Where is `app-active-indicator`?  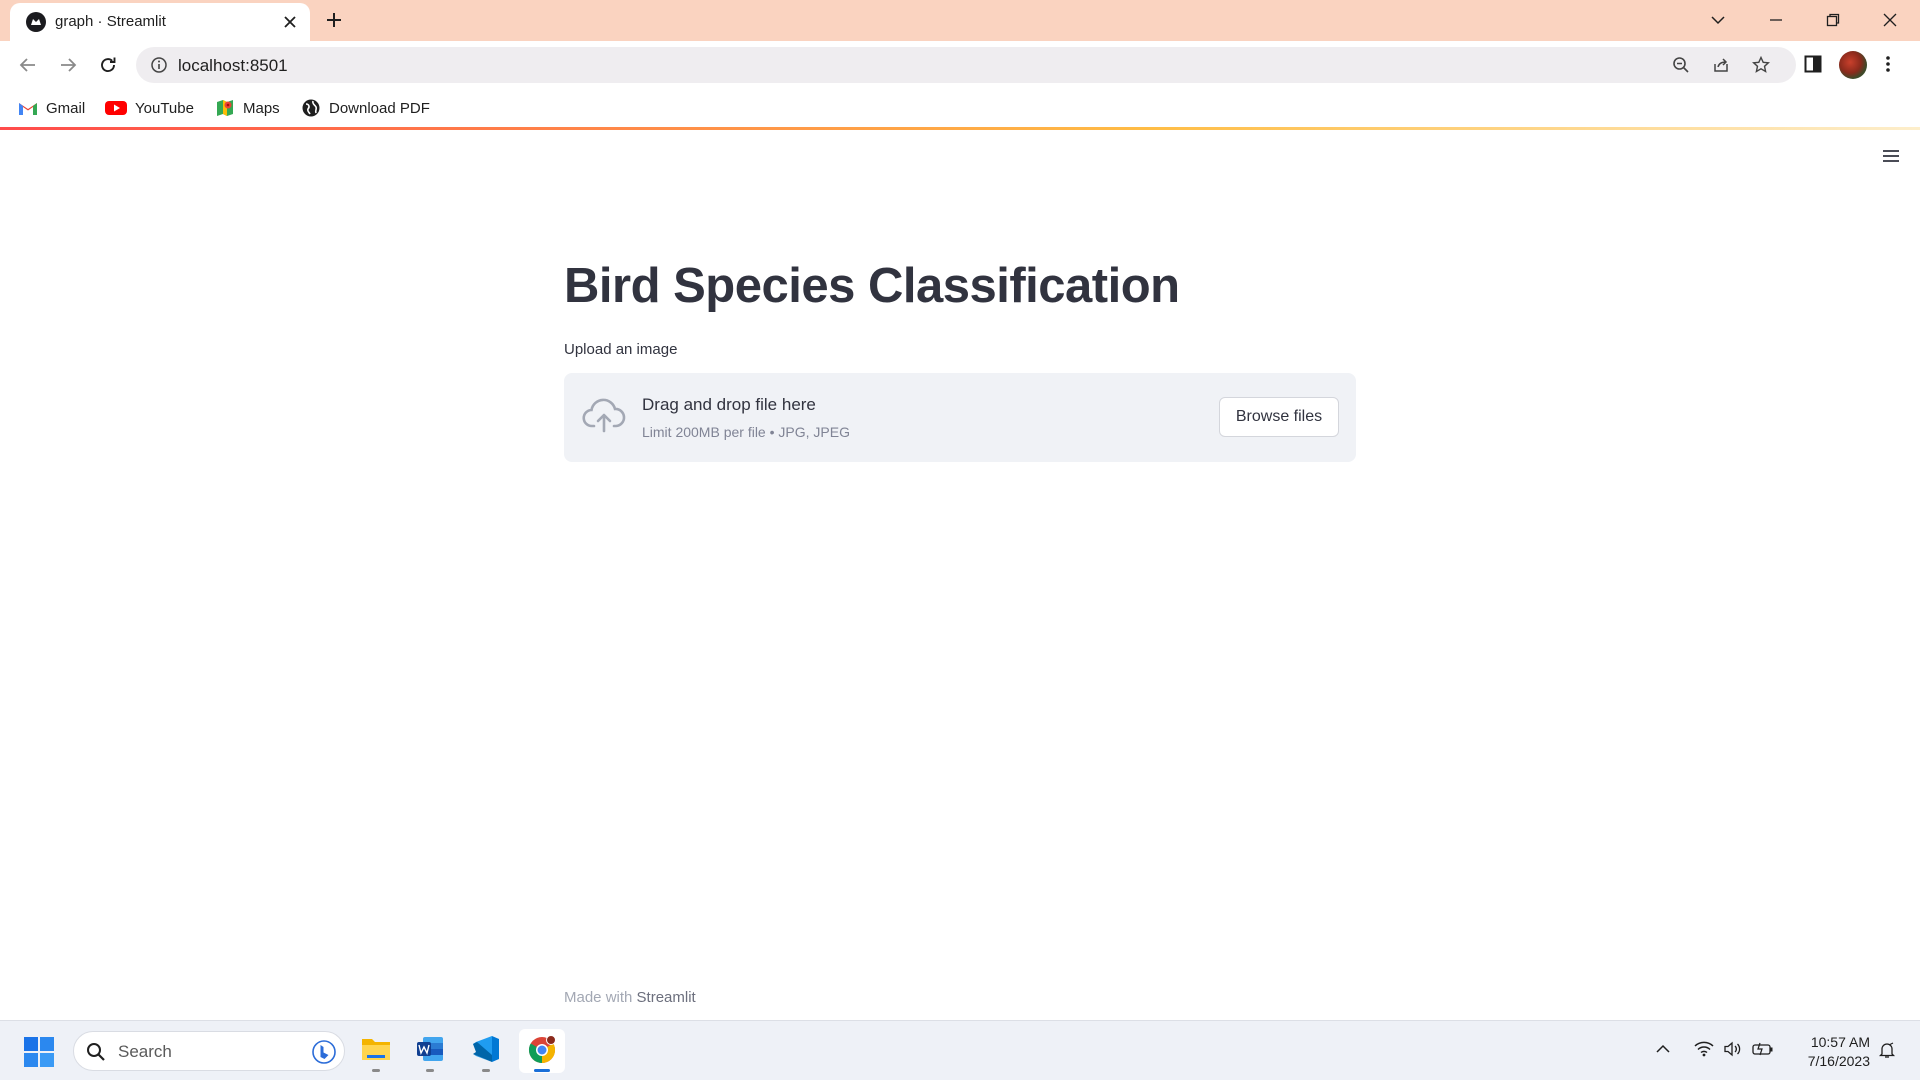
app-active-indicator is located at coordinates (542, 1070).